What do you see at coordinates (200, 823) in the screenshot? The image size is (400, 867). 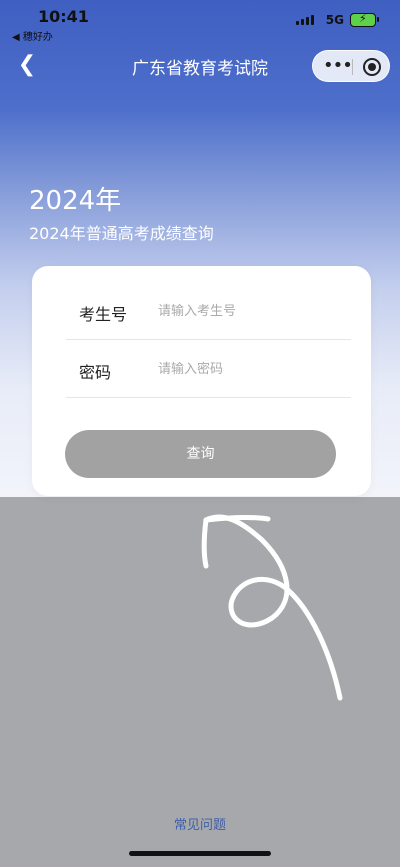 I see `faq-link: 常见问题` at bounding box center [200, 823].